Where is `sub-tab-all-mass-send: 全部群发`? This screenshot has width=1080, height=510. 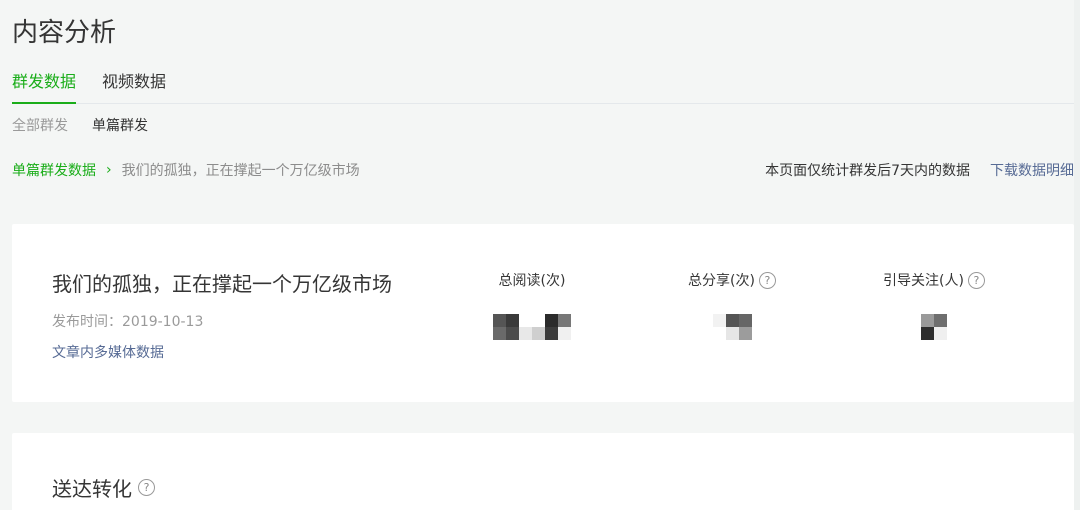
sub-tab-all-mass-send: 全部群发 is located at coordinates (40, 125).